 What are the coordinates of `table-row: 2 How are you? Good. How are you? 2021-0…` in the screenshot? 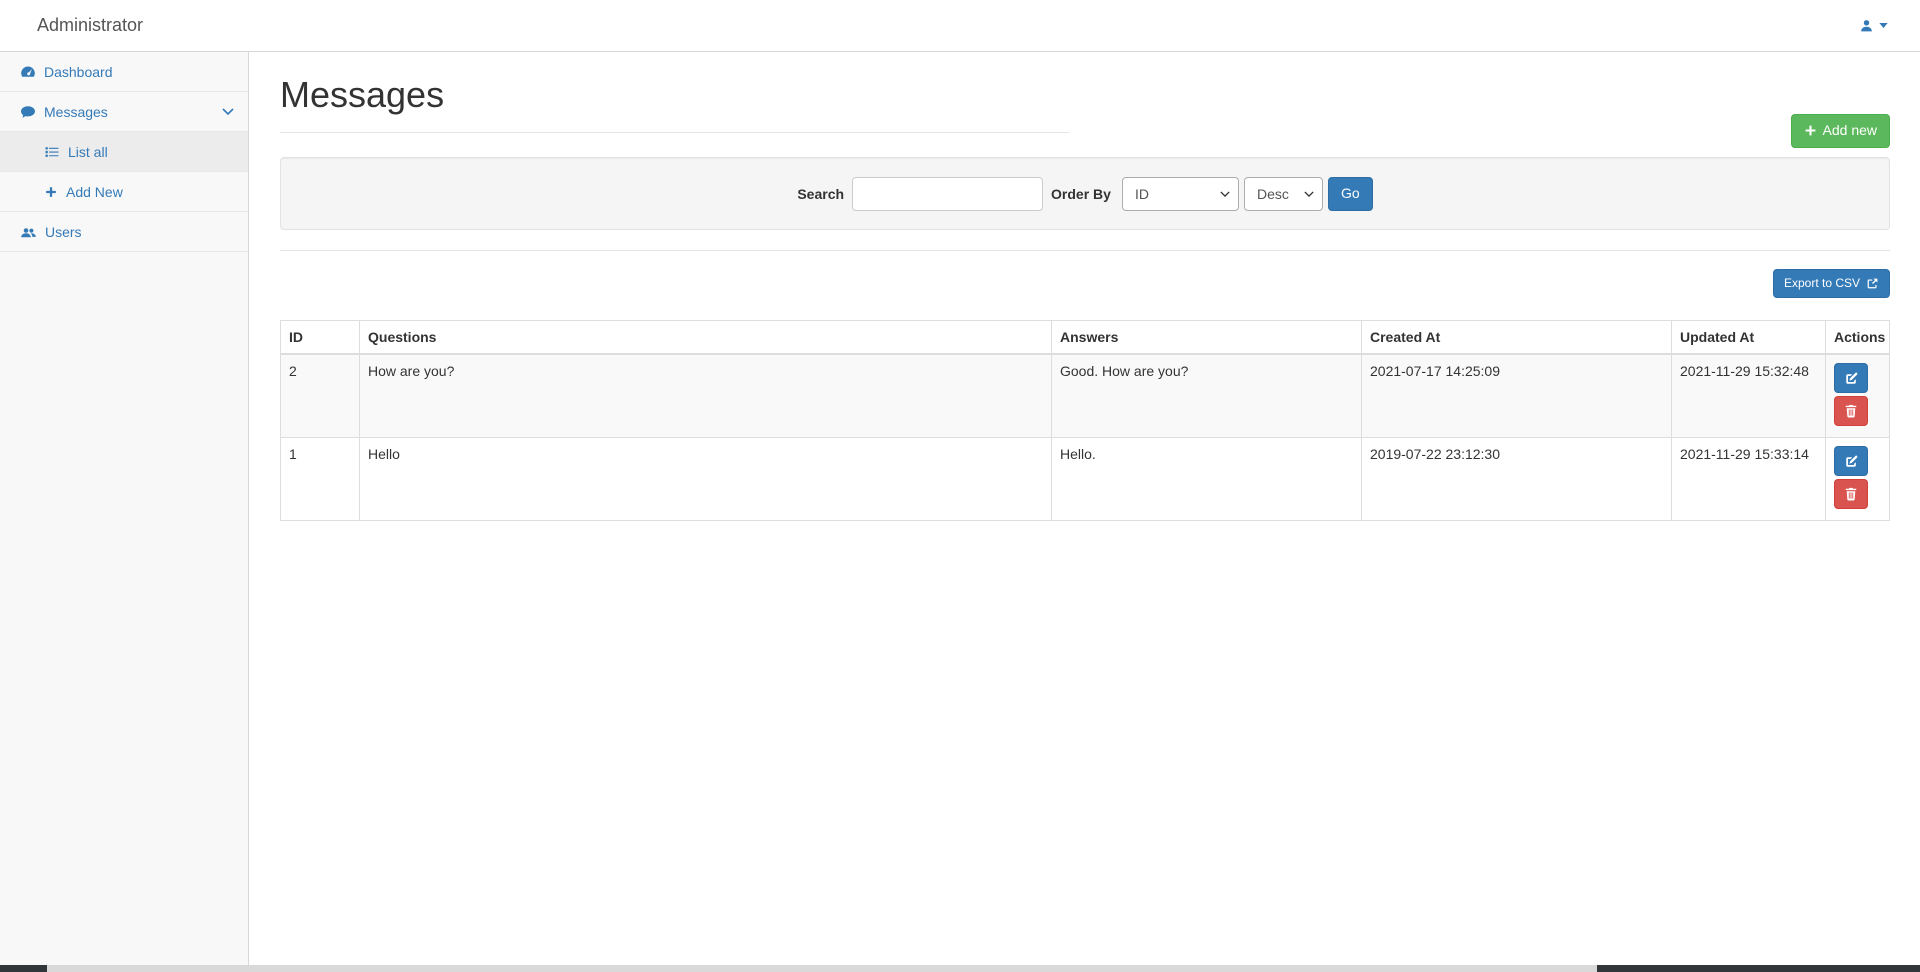 It's located at (1085, 396).